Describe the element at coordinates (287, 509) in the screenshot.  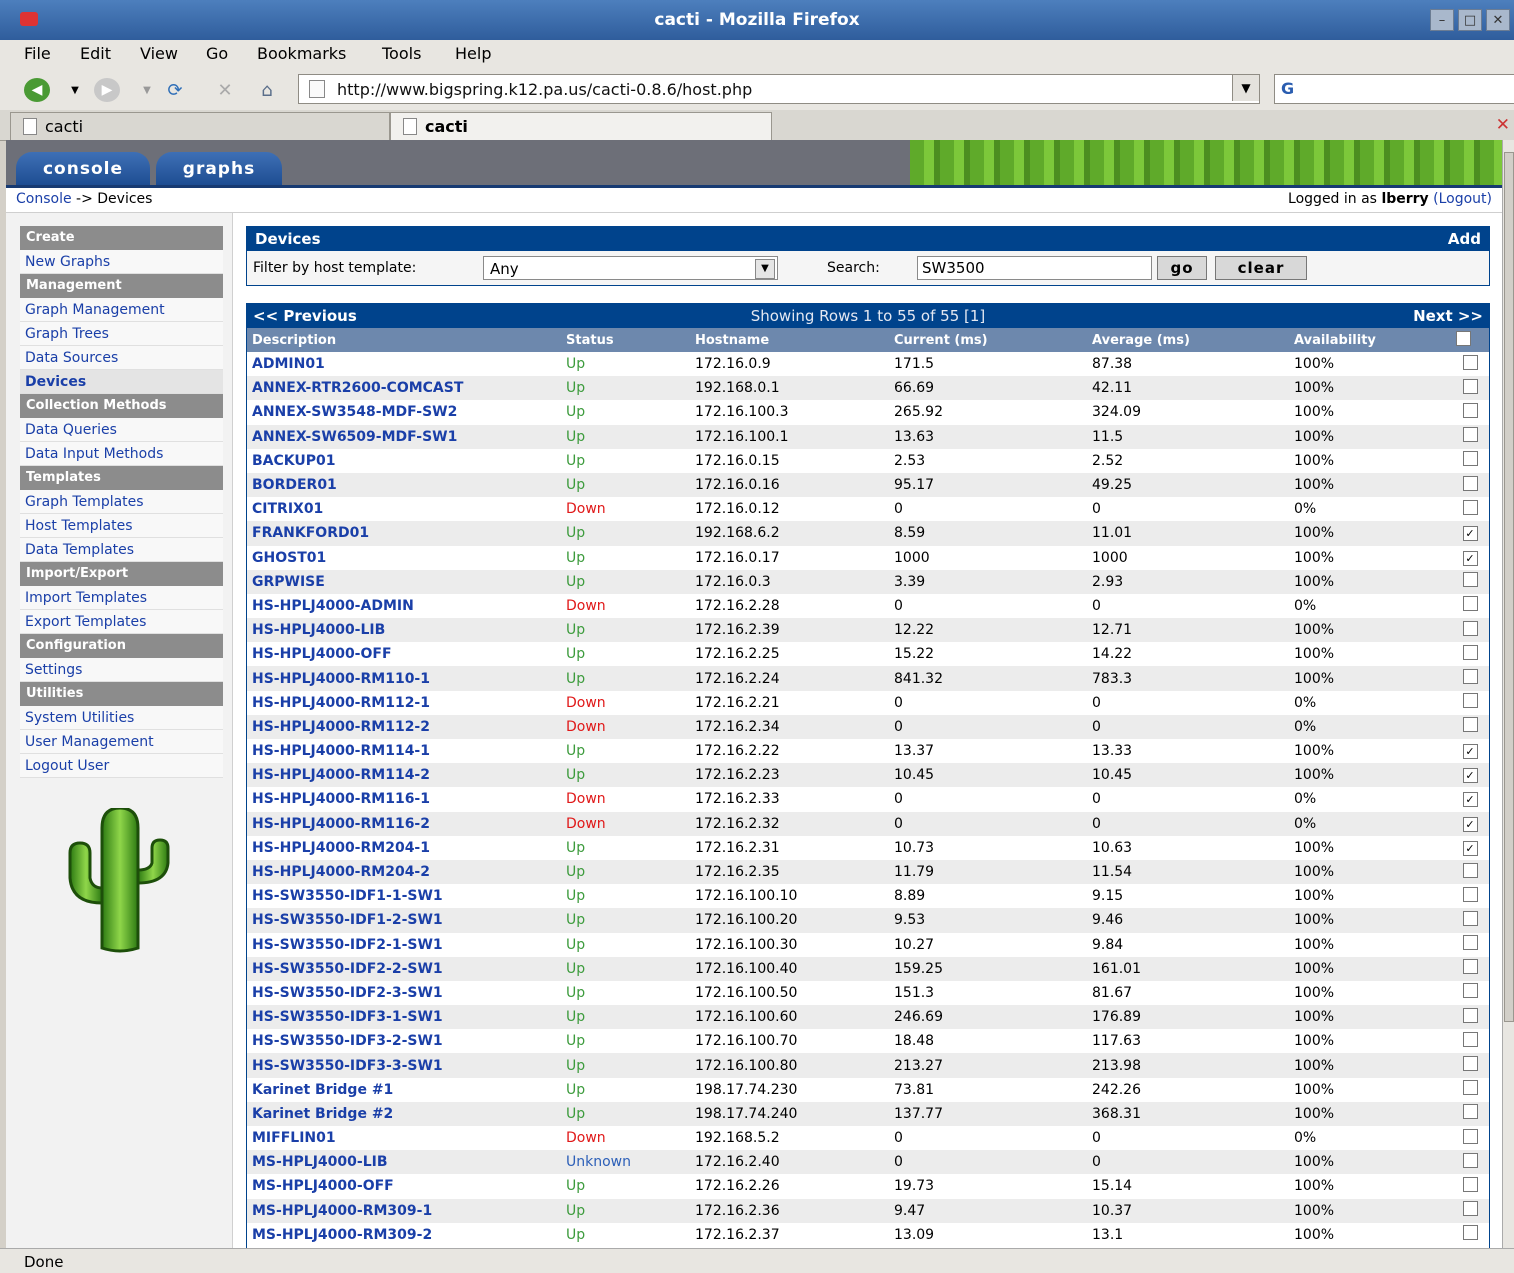
I see `device-link: CITRIX01` at that location.